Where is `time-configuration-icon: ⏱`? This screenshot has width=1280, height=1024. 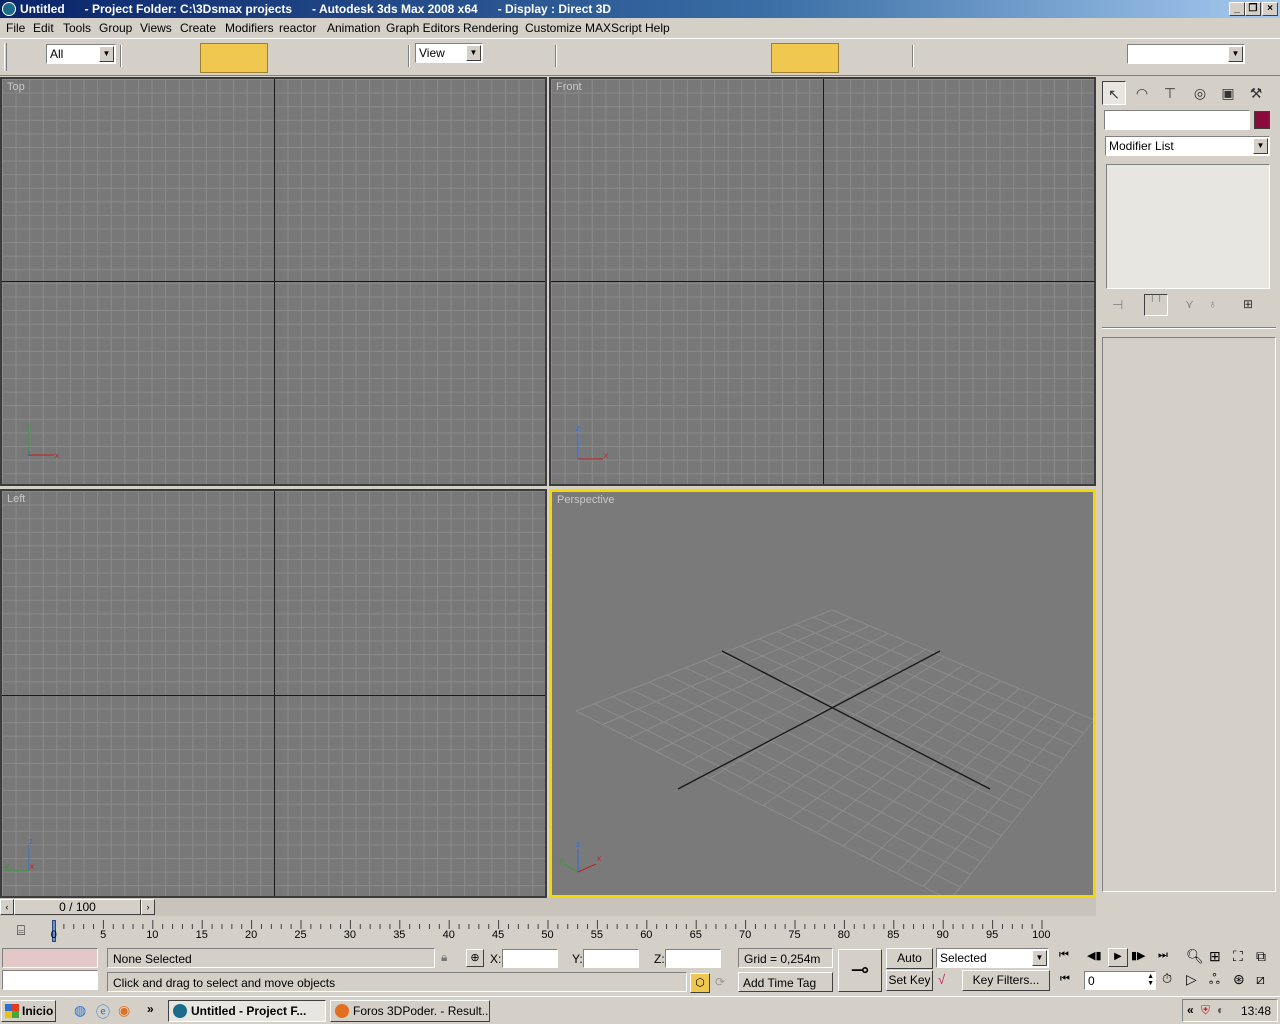 time-configuration-icon: ⏱ is located at coordinates (1167, 979).